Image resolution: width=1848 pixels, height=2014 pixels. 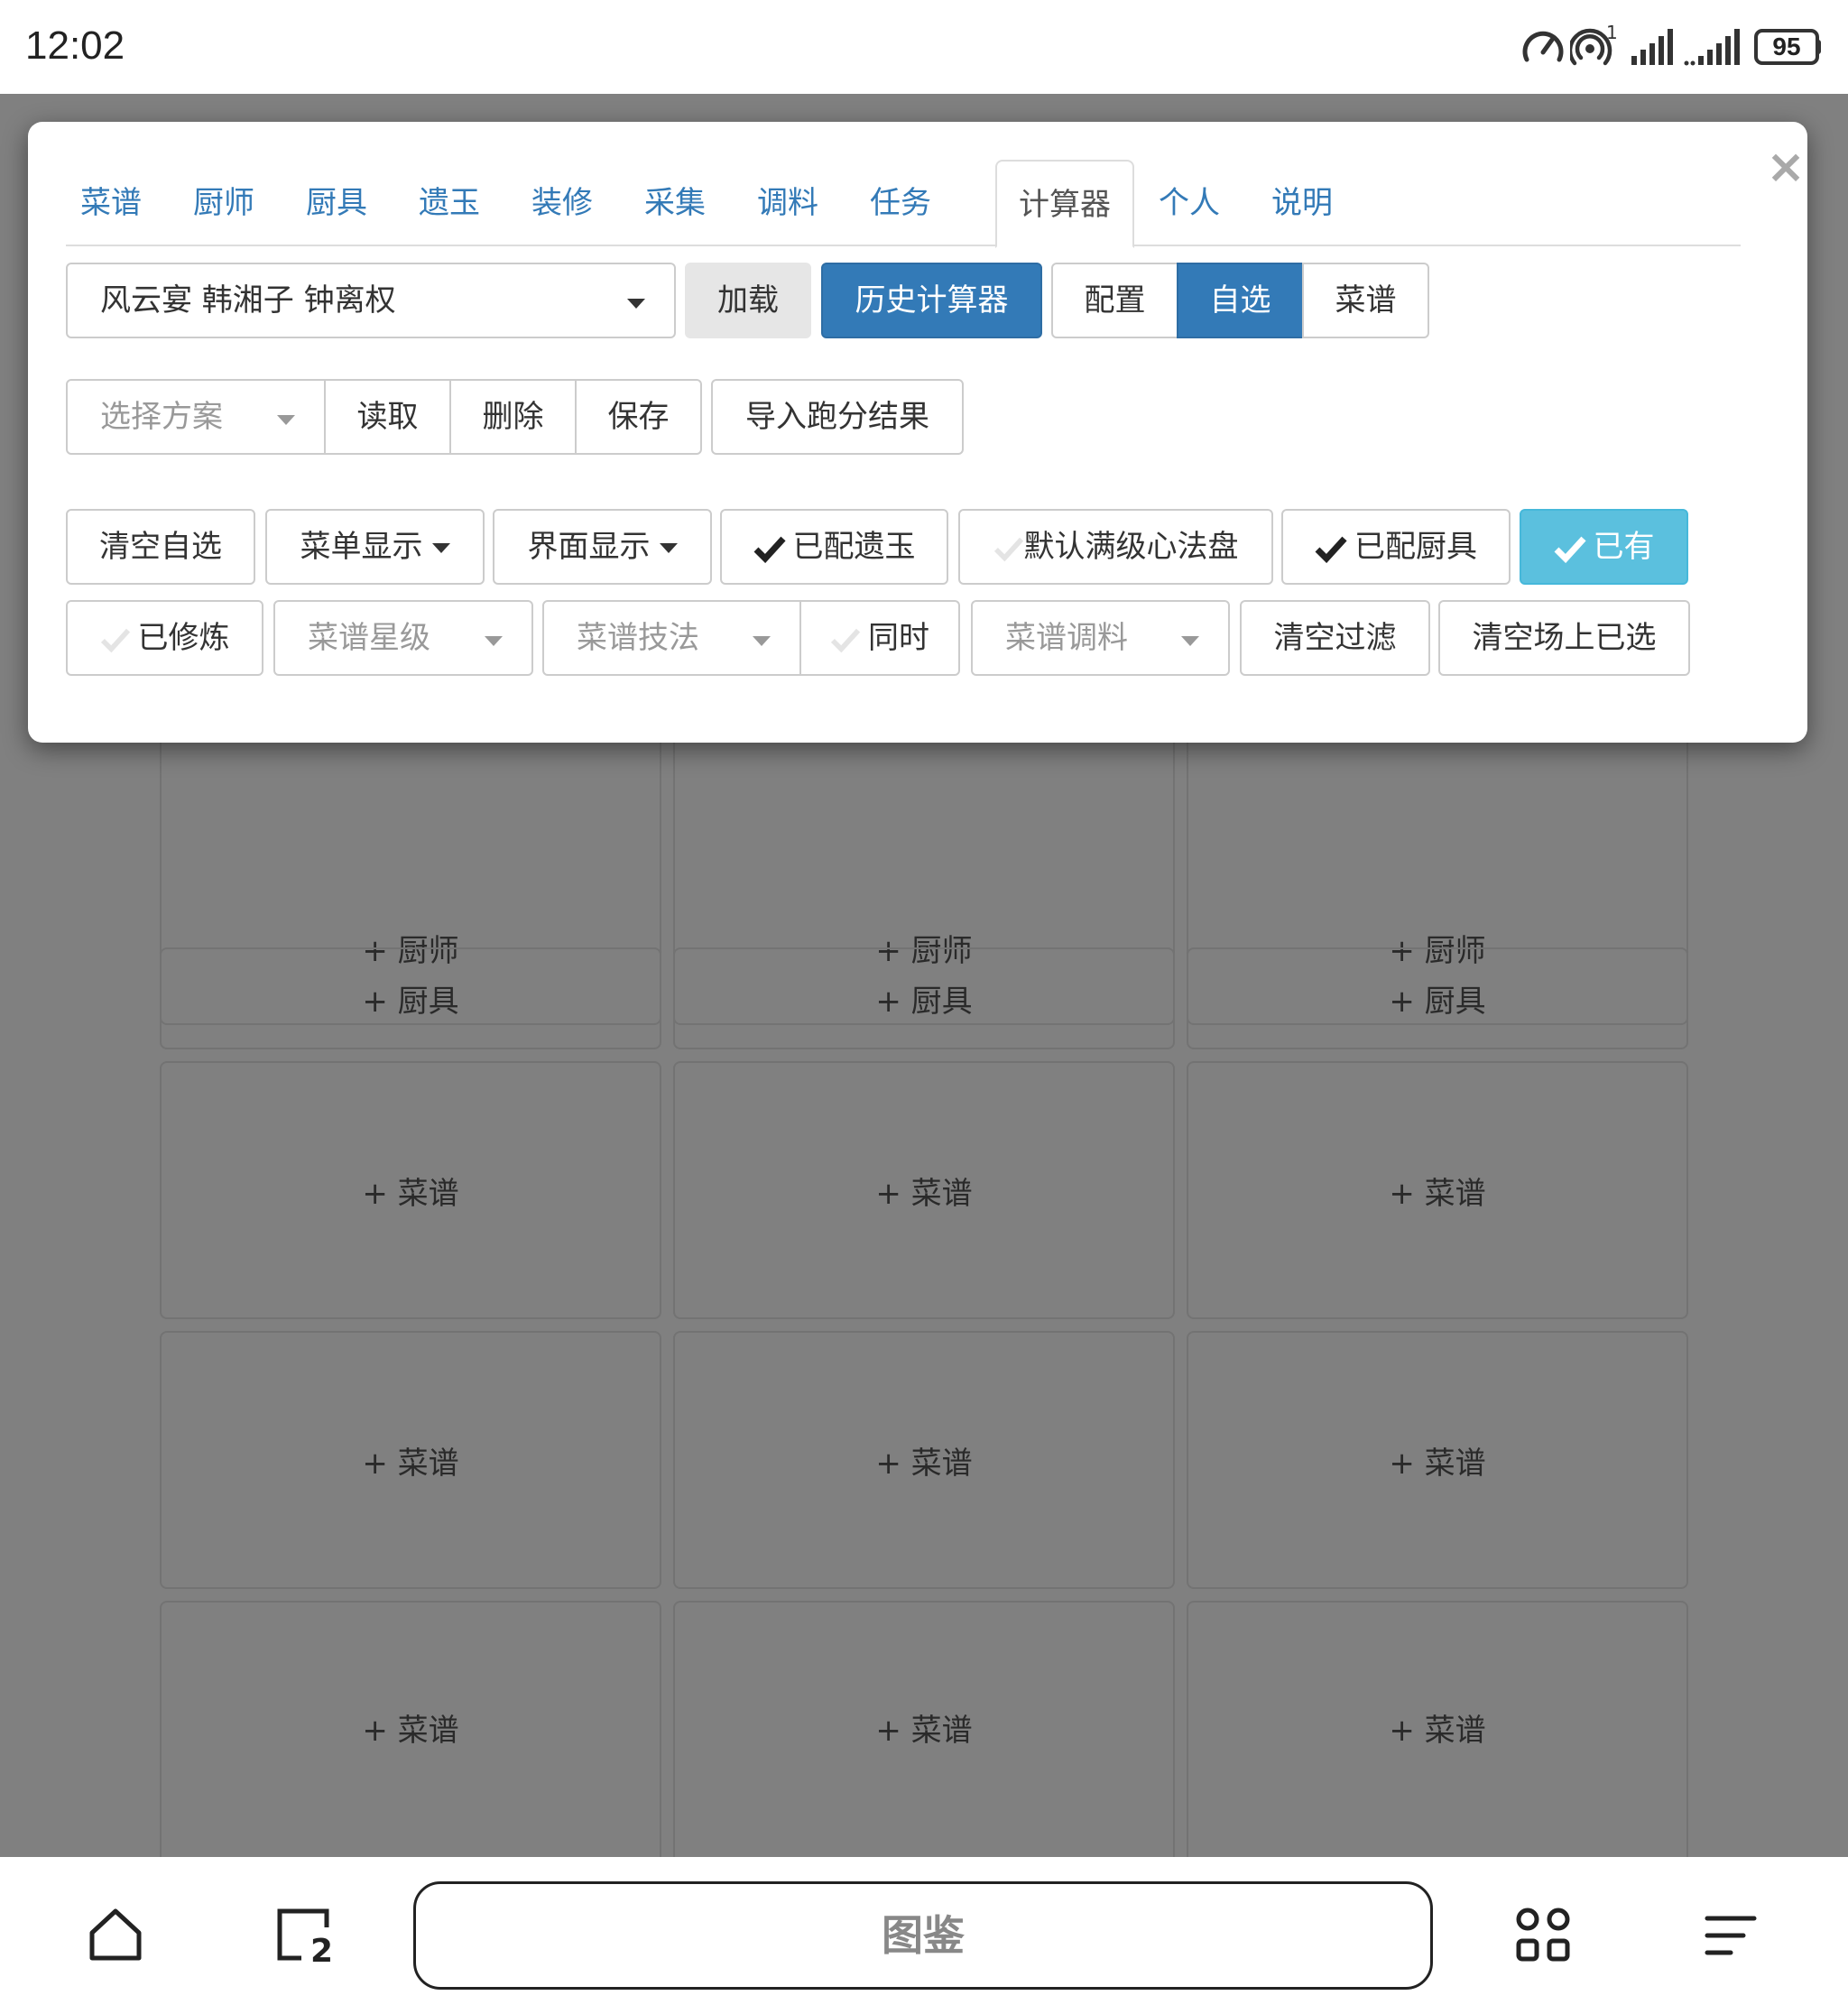 What do you see at coordinates (115, 1934) in the screenshot?
I see `home-icon` at bounding box center [115, 1934].